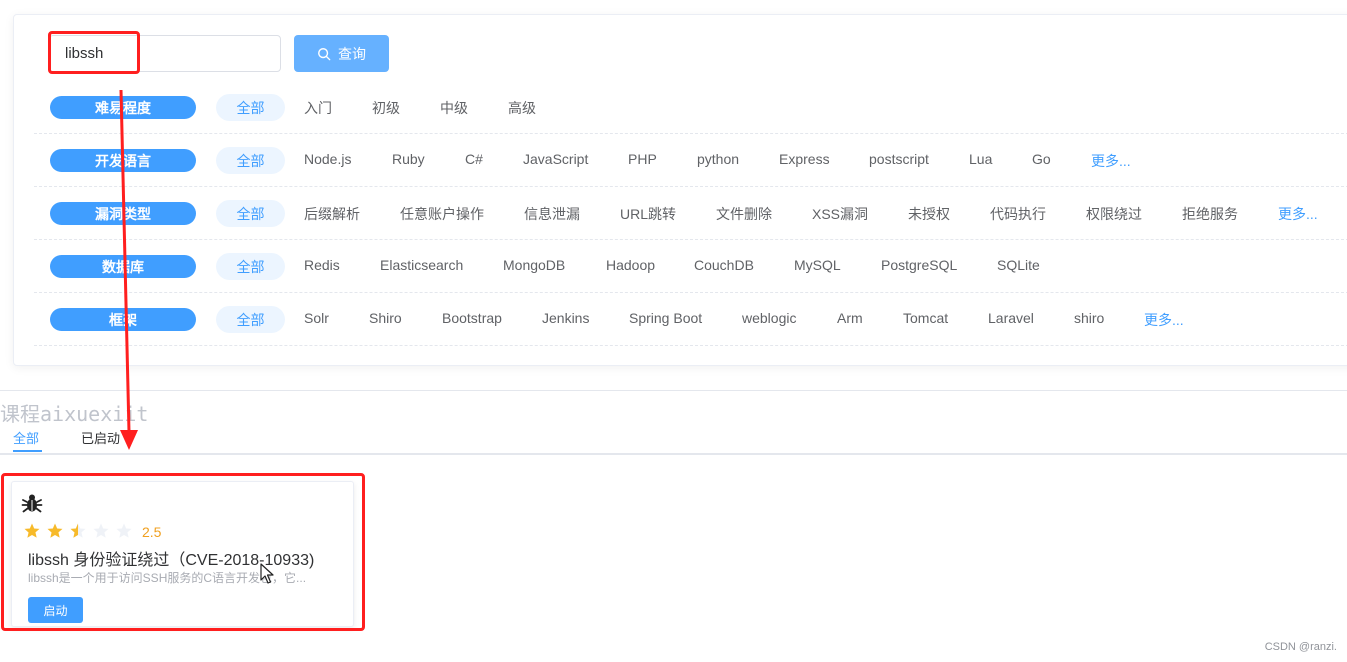  Describe the element at coordinates (454, 108) in the screenshot. I see `filter-option: 中级` at that location.